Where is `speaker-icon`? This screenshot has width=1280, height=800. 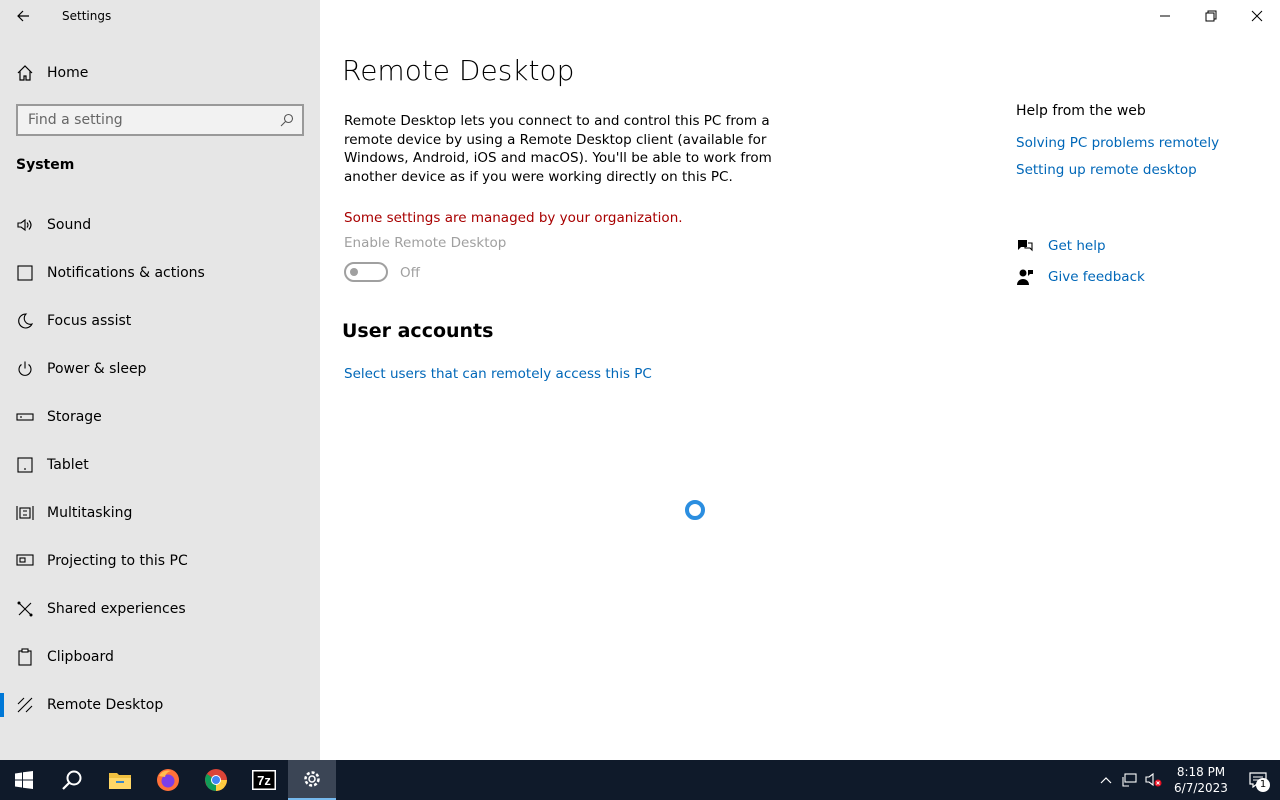
speaker-icon is located at coordinates (23, 225).